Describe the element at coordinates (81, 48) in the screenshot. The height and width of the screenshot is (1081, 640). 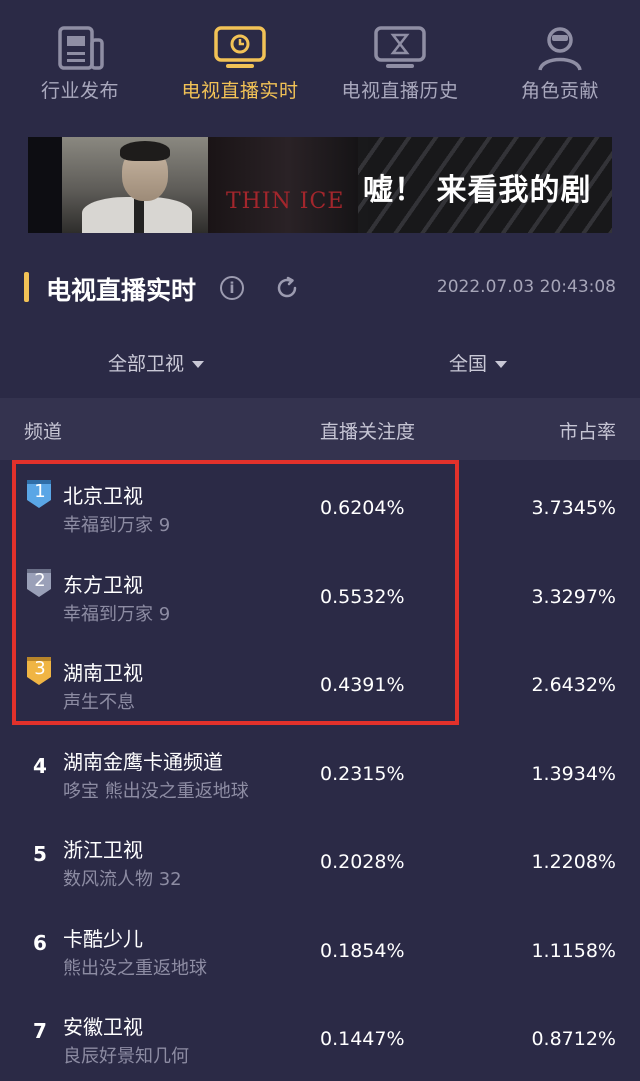
I see `newspaper-icon` at that location.